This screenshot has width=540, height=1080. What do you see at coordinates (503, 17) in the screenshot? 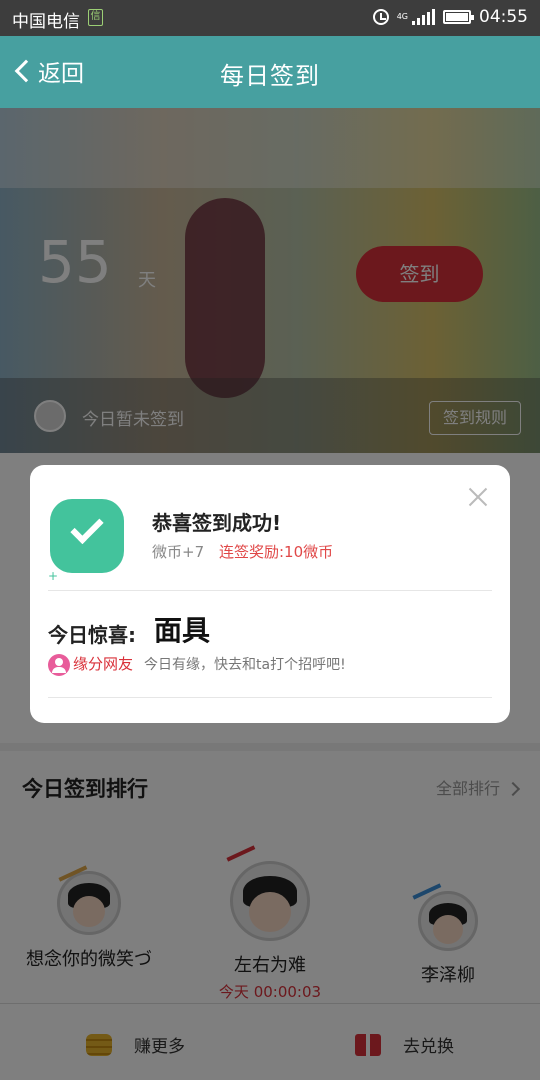
I see `clock: 04:55` at bounding box center [503, 17].